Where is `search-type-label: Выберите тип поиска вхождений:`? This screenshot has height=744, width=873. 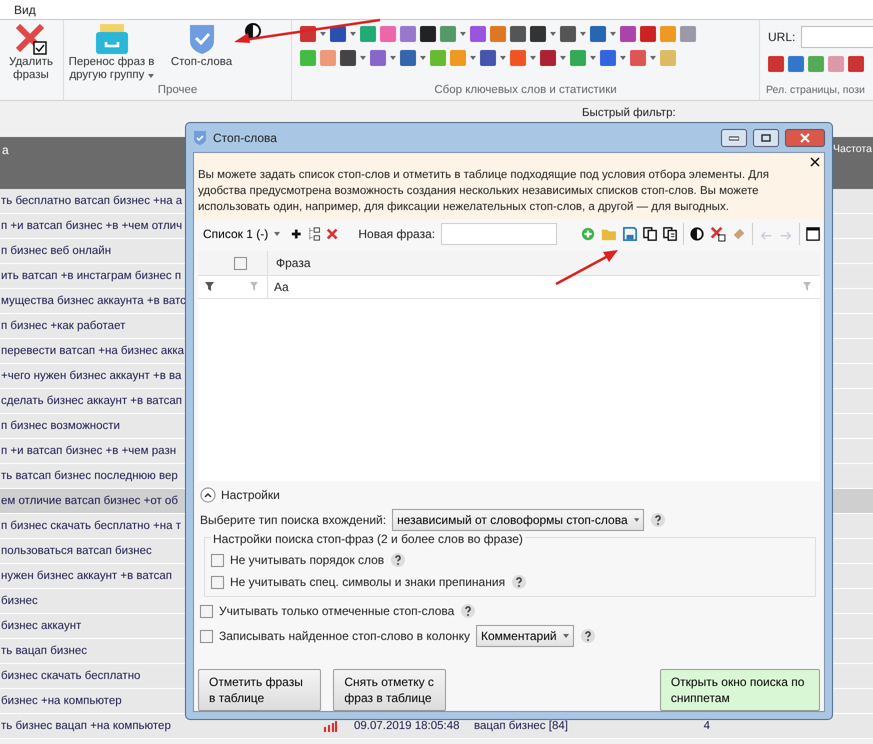
search-type-label: Выберите тип поиска вхождений: is located at coordinates (293, 520).